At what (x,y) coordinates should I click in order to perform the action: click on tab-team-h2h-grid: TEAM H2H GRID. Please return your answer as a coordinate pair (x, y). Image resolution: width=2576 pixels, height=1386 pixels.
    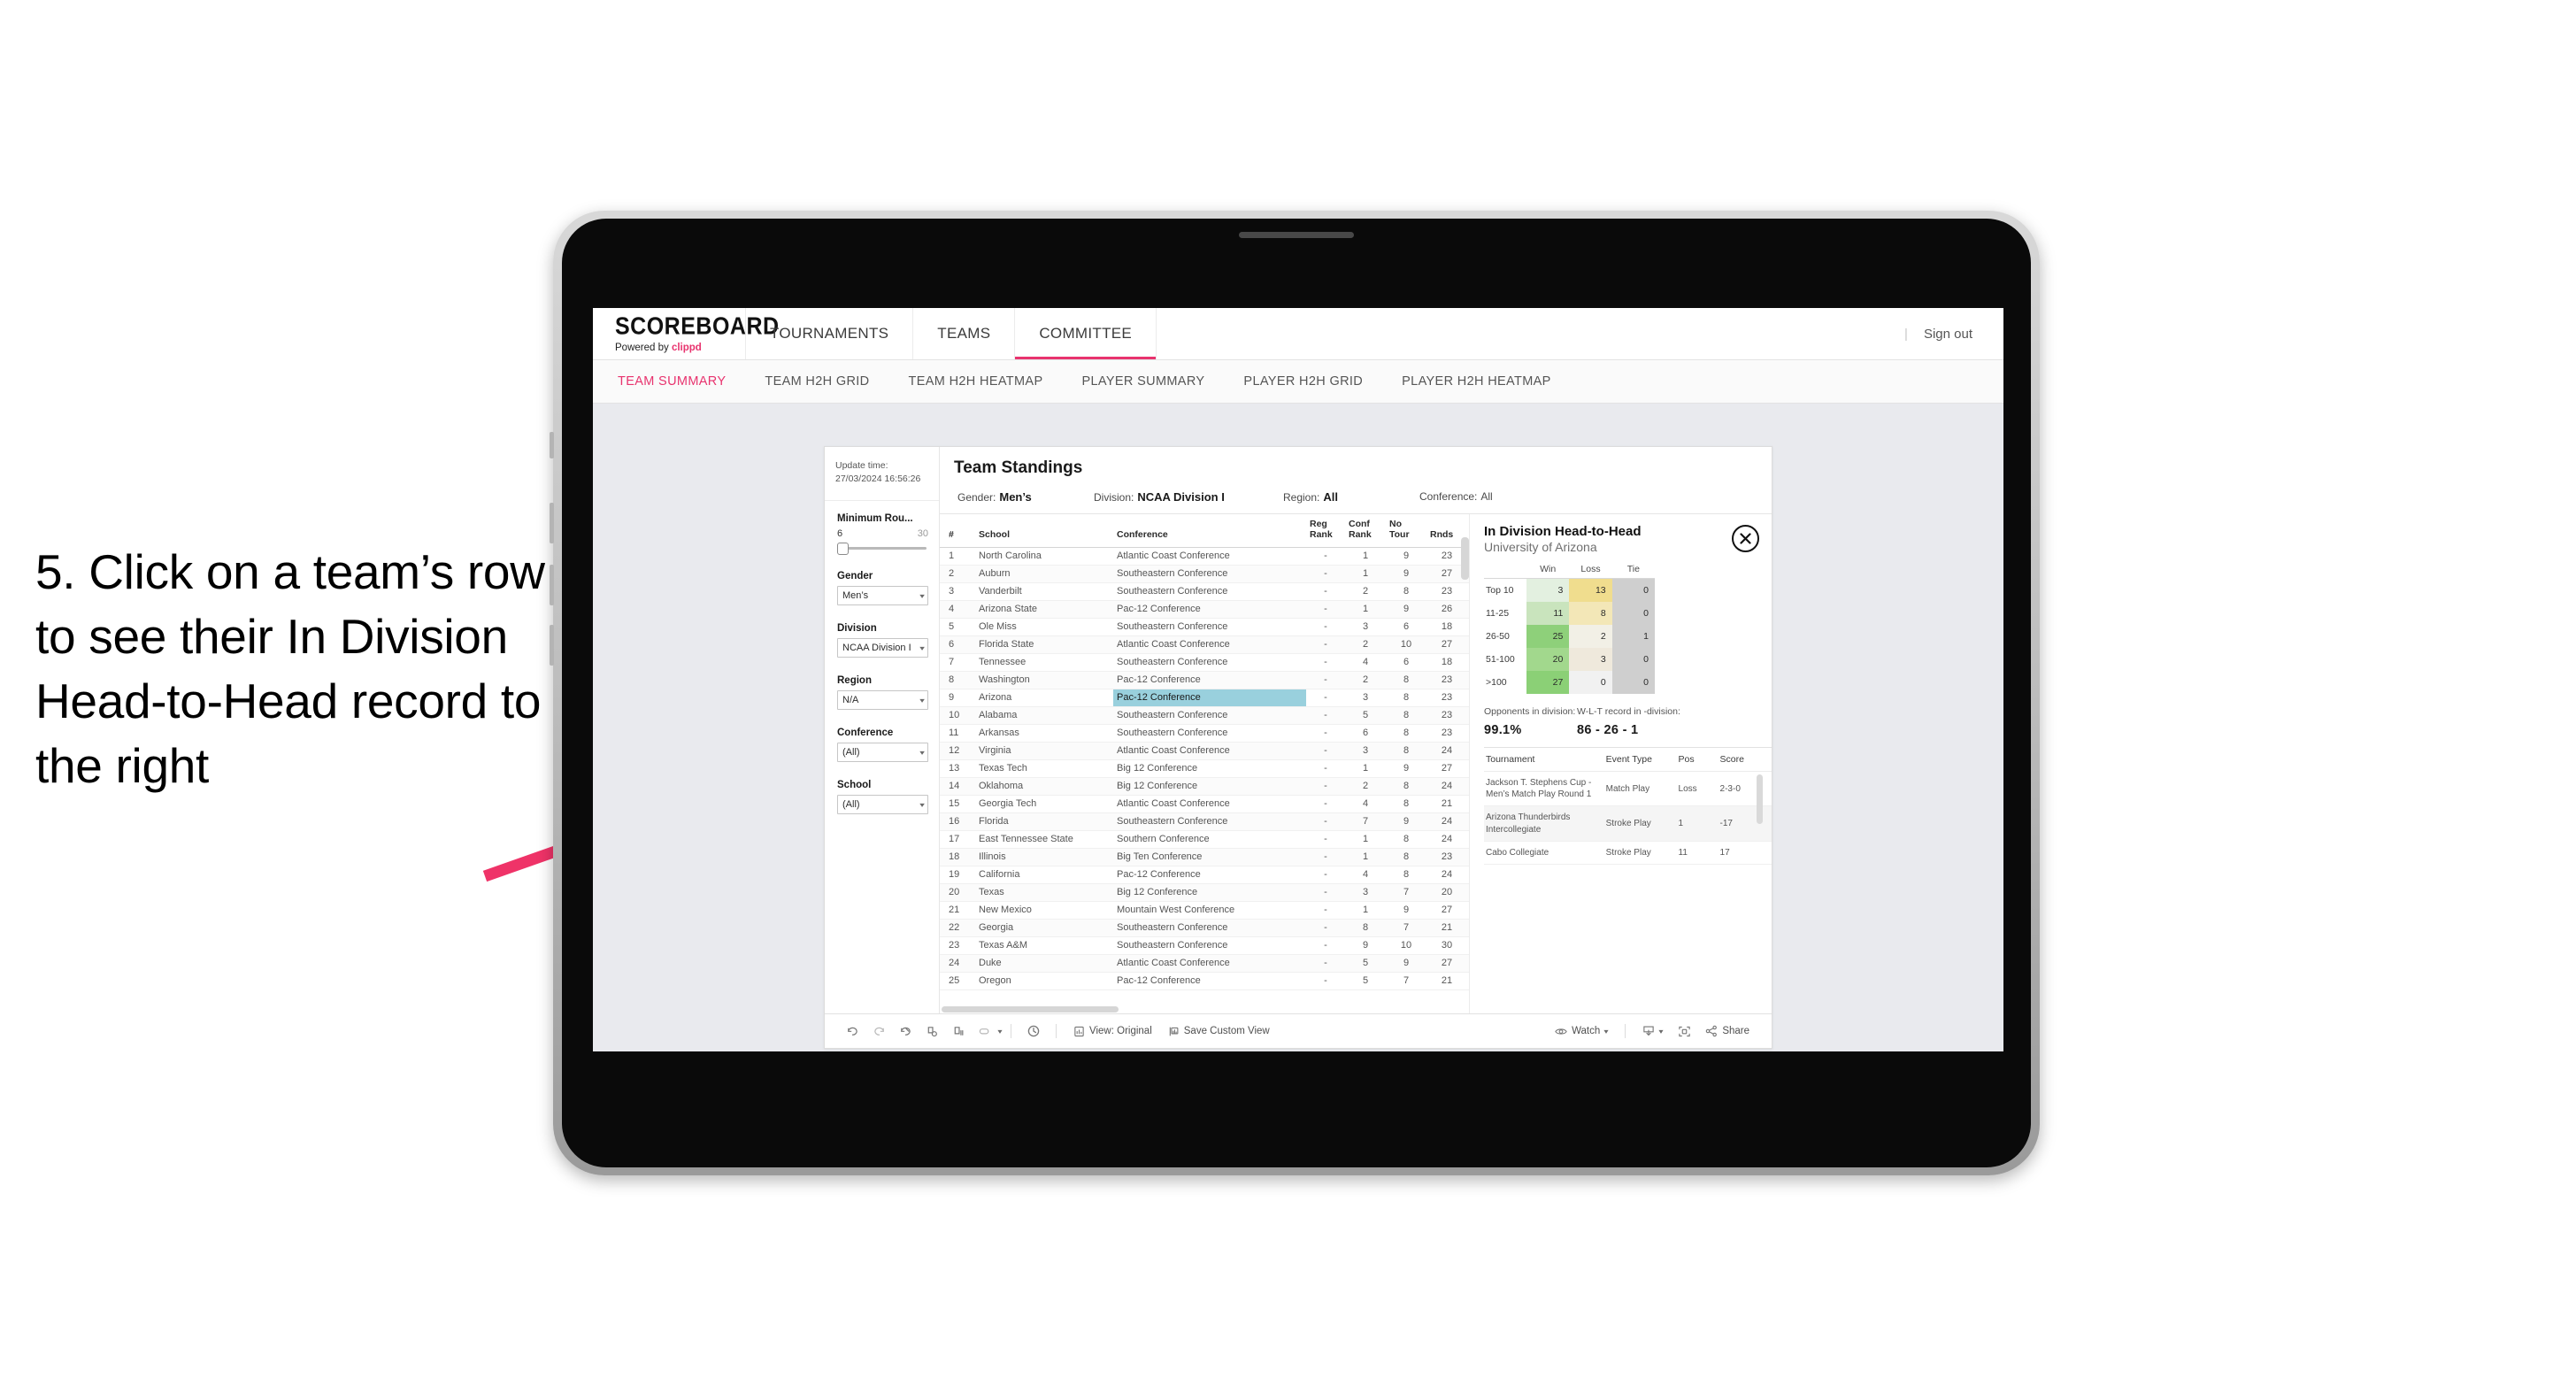
    Looking at the image, I should click on (816, 381).